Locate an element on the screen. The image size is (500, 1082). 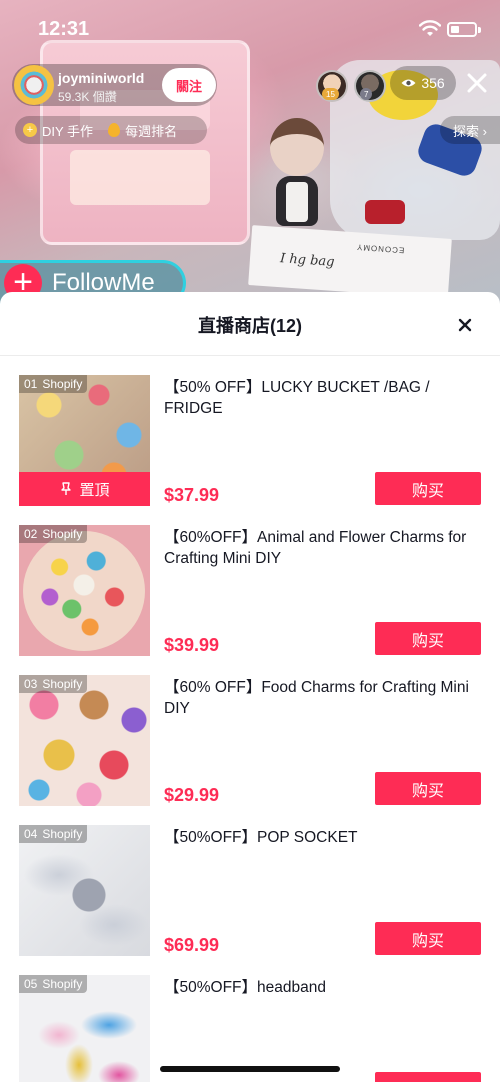
explore-button: 探索 › is located at coordinates (470, 130).